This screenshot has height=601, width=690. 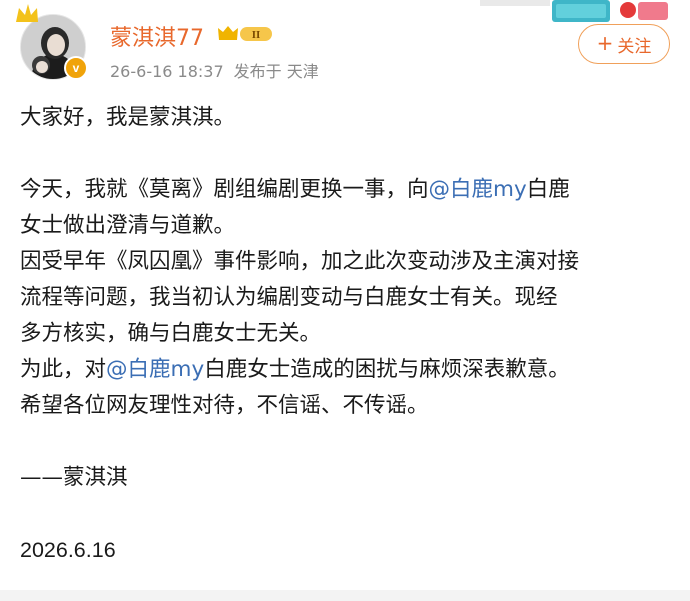 What do you see at coordinates (52, 42) in the screenshot?
I see `avatar: v` at bounding box center [52, 42].